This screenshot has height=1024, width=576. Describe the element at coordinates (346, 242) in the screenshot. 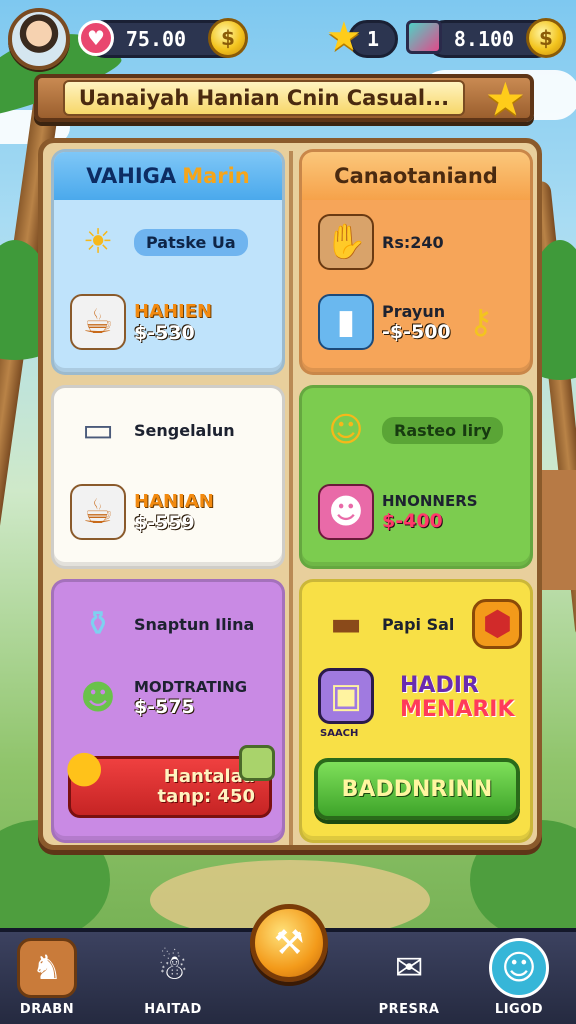

I see `scroll-icon: ✋` at that location.